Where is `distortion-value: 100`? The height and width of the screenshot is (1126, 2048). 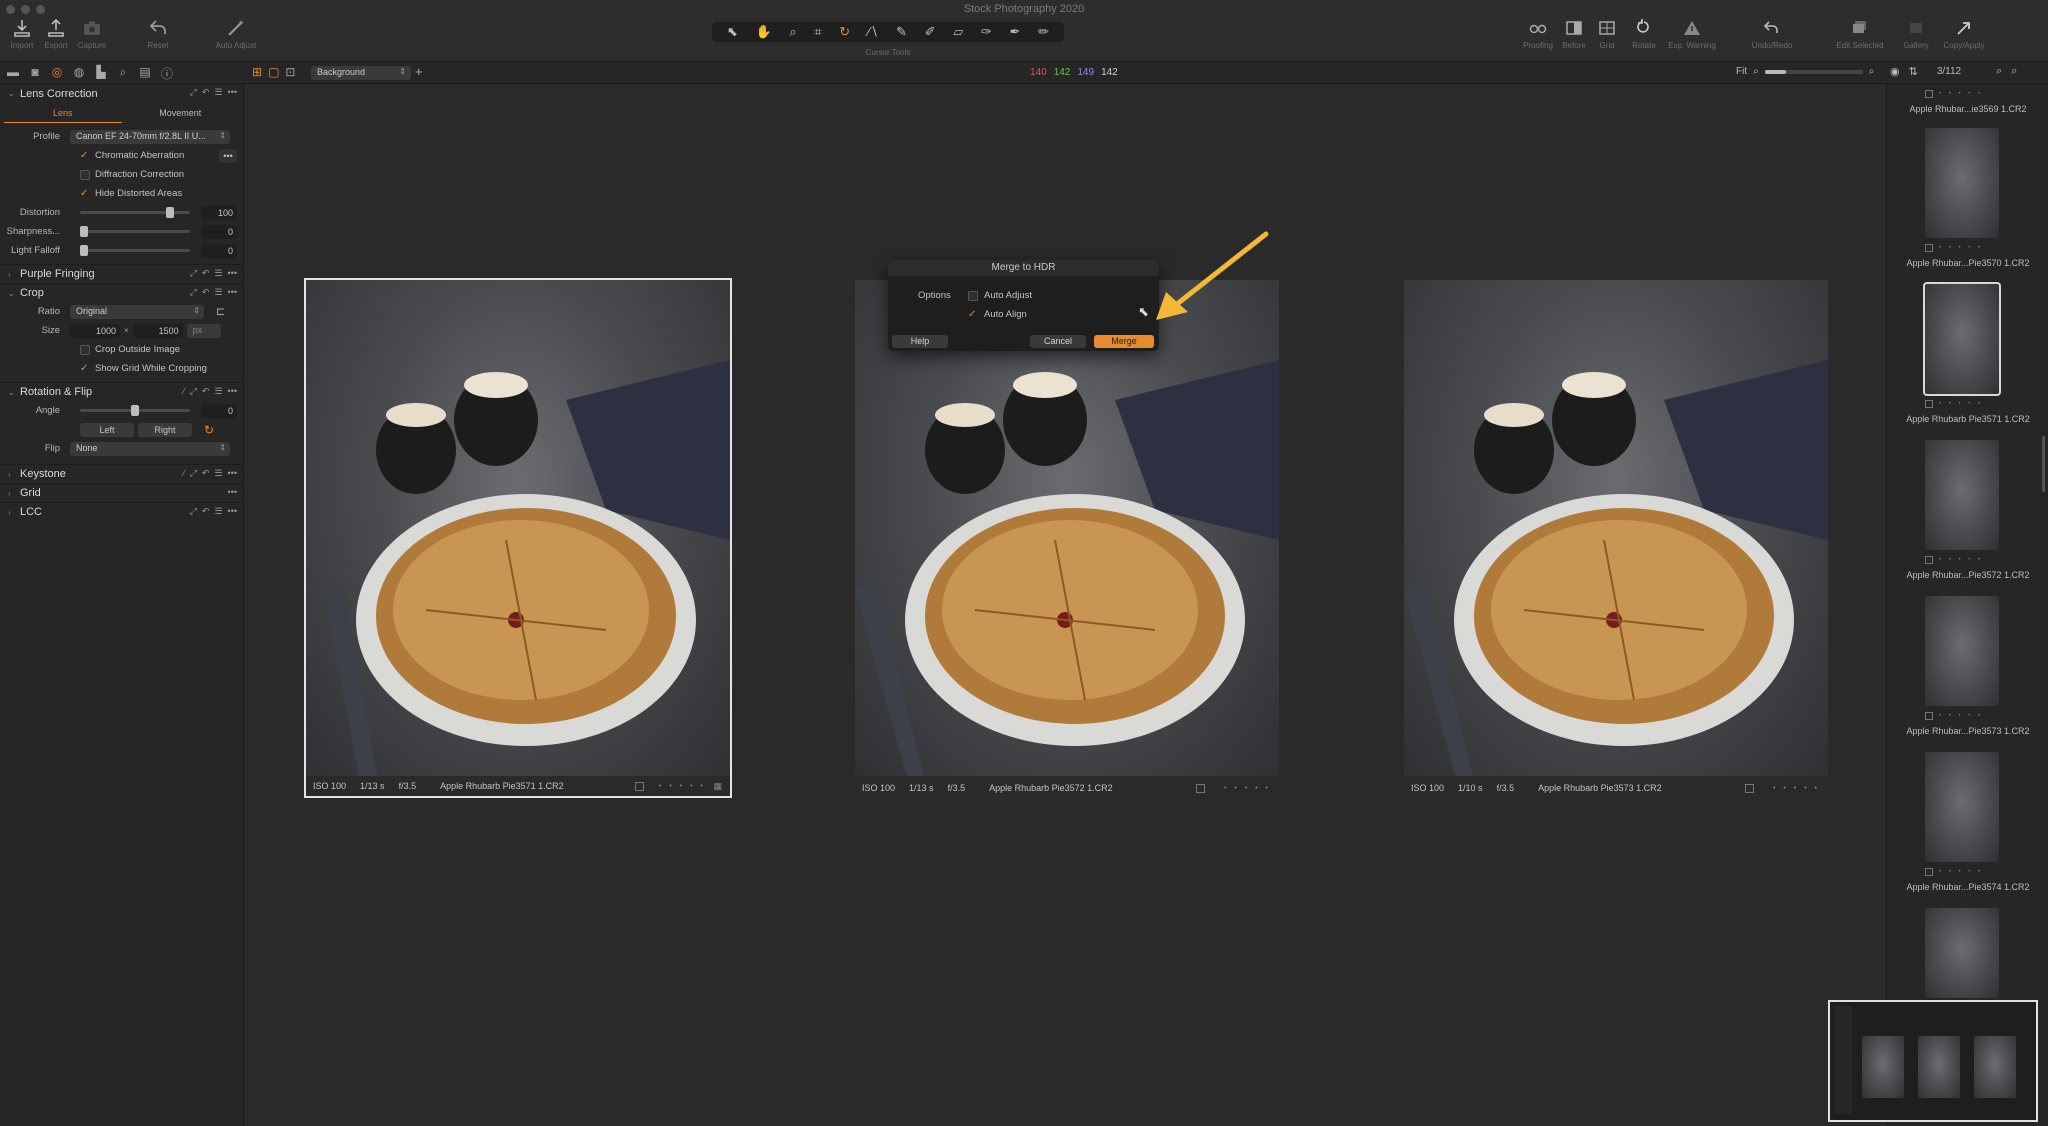 distortion-value: 100 is located at coordinates (219, 212).